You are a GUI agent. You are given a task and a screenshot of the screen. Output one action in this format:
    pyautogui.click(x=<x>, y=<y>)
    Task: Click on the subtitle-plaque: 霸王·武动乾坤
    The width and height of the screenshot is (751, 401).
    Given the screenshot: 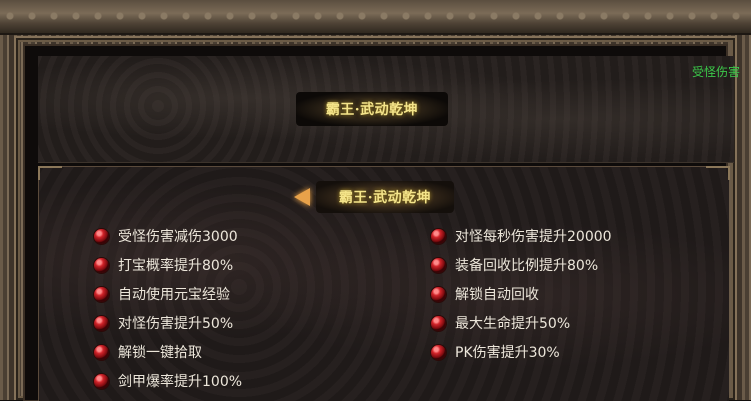 What is the action you would take?
    pyautogui.click(x=376, y=197)
    